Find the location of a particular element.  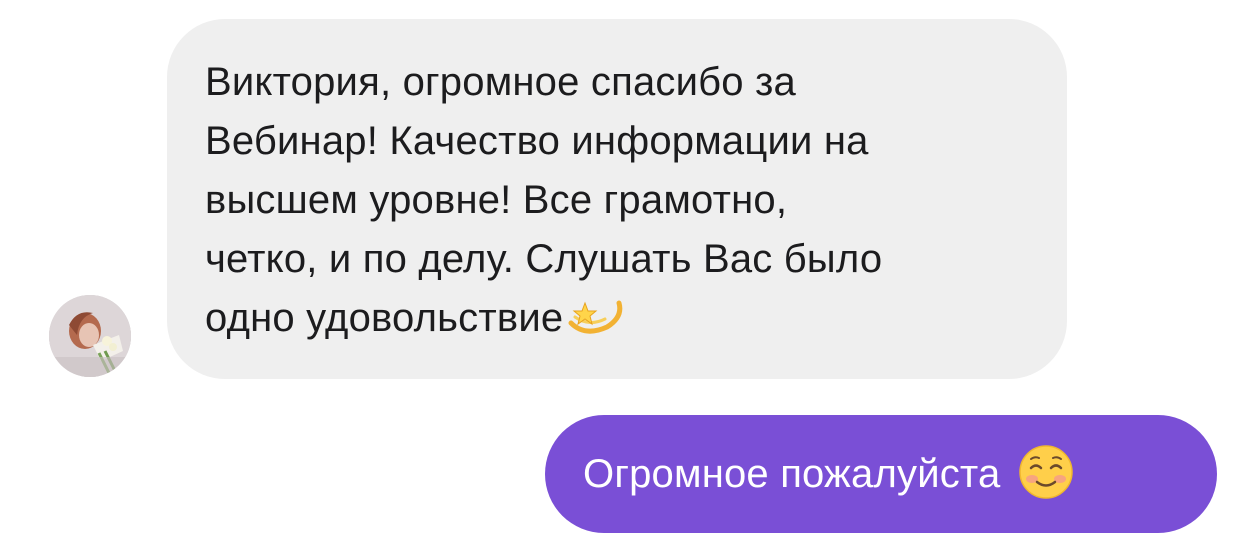

incoming-message-line-last: одно удовольствие is located at coordinates (616, 322).